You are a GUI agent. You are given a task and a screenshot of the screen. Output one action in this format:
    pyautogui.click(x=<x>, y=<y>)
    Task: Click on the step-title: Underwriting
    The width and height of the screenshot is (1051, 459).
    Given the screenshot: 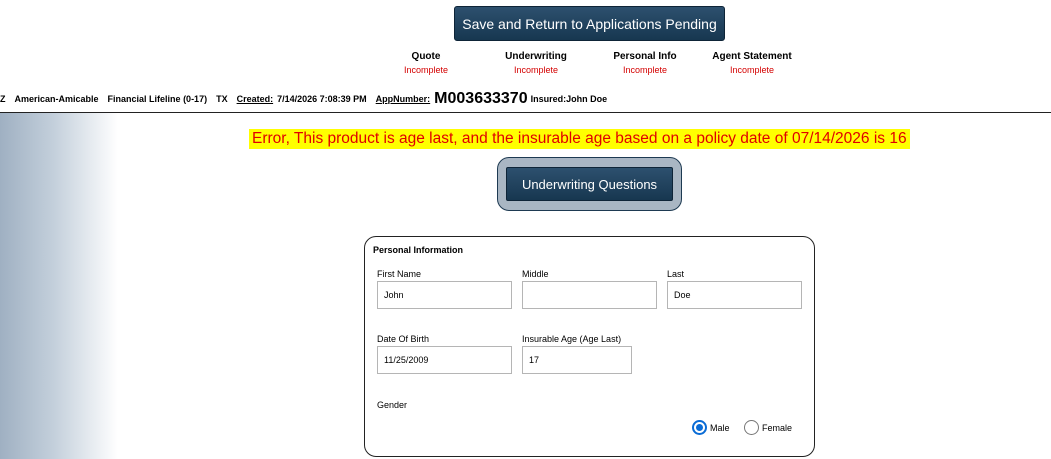 What is the action you would take?
    pyautogui.click(x=536, y=56)
    